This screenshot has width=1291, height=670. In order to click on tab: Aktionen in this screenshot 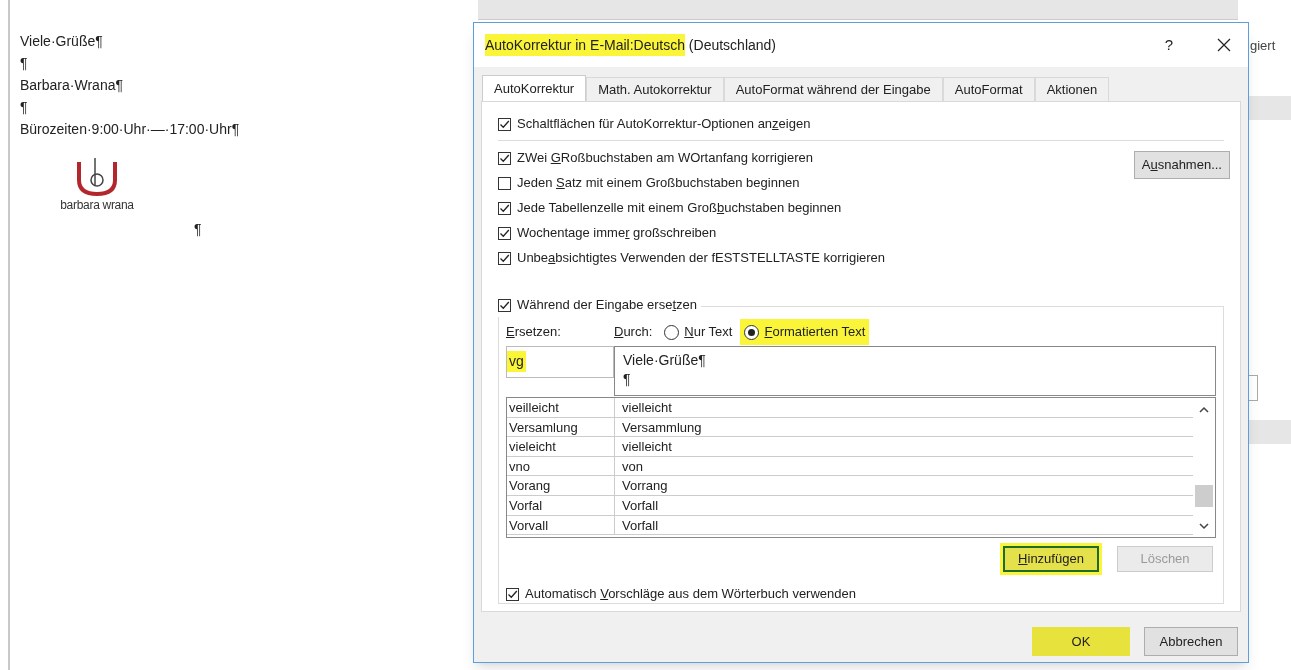, I will do `click(1072, 89)`.